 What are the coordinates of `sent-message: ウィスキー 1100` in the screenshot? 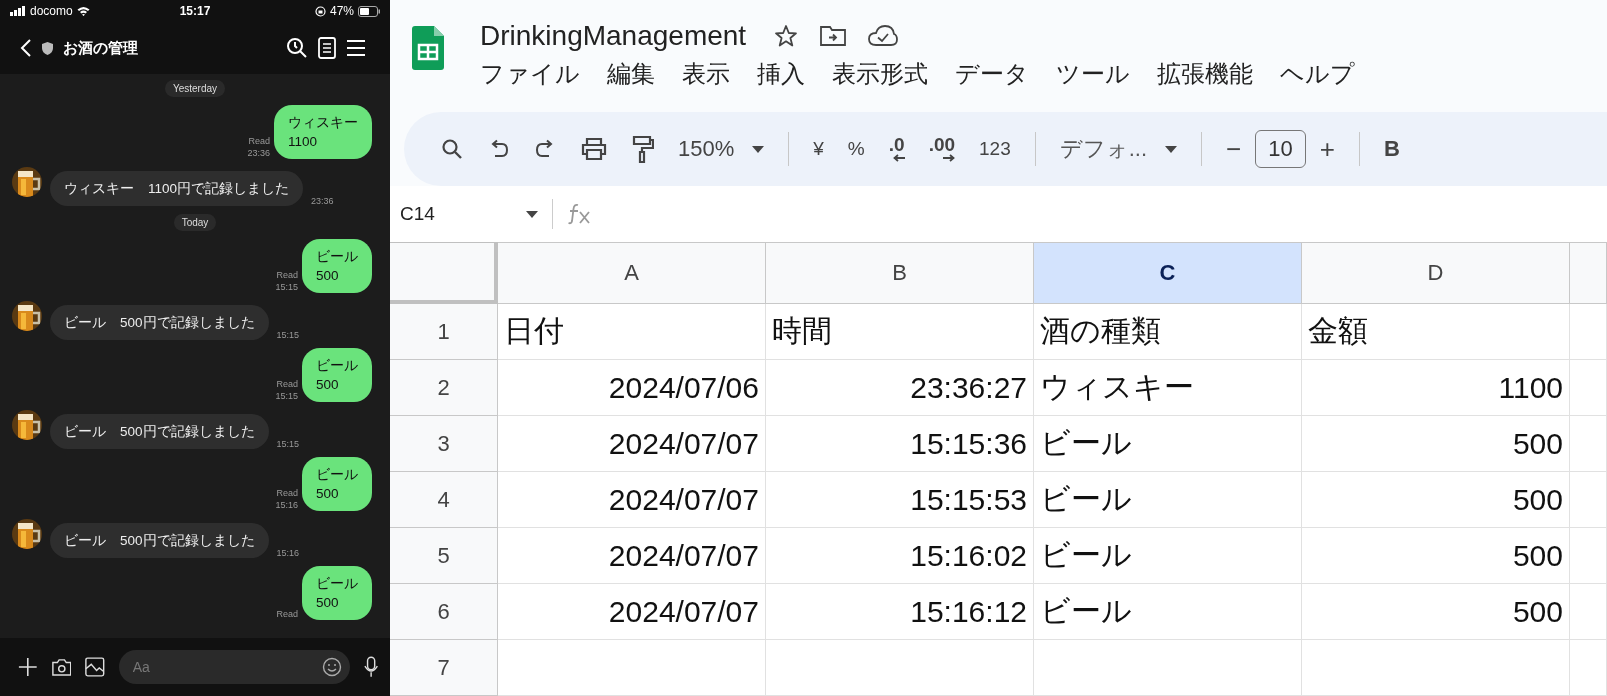 It's located at (323, 132).